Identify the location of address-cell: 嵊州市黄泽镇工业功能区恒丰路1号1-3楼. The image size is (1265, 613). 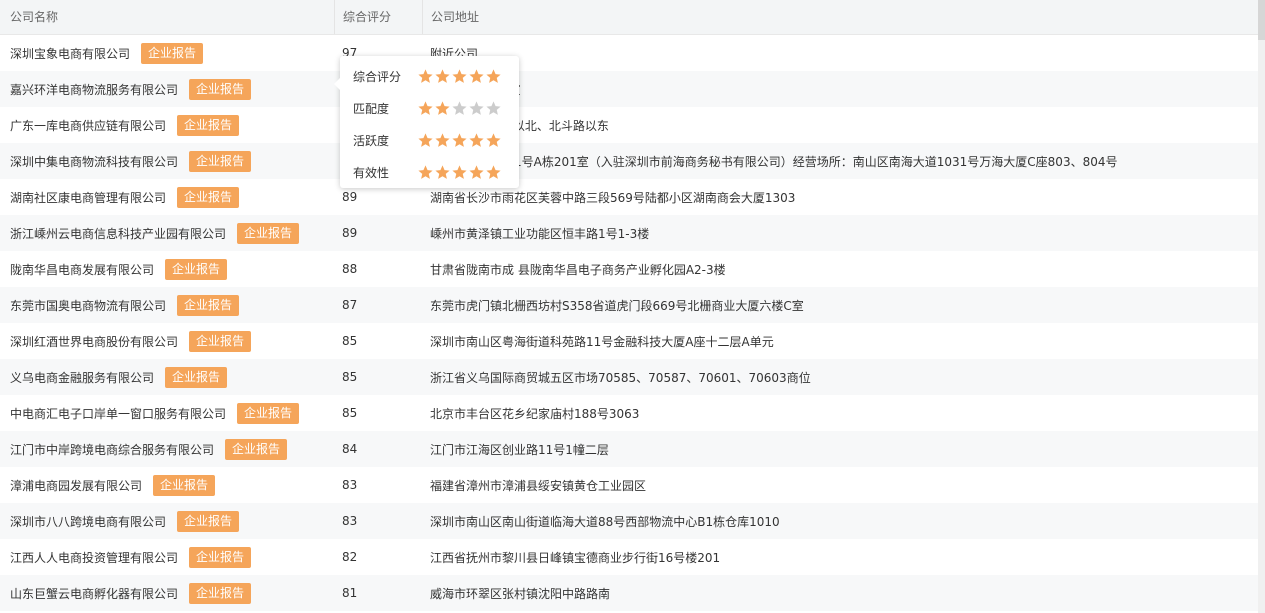
(540, 233).